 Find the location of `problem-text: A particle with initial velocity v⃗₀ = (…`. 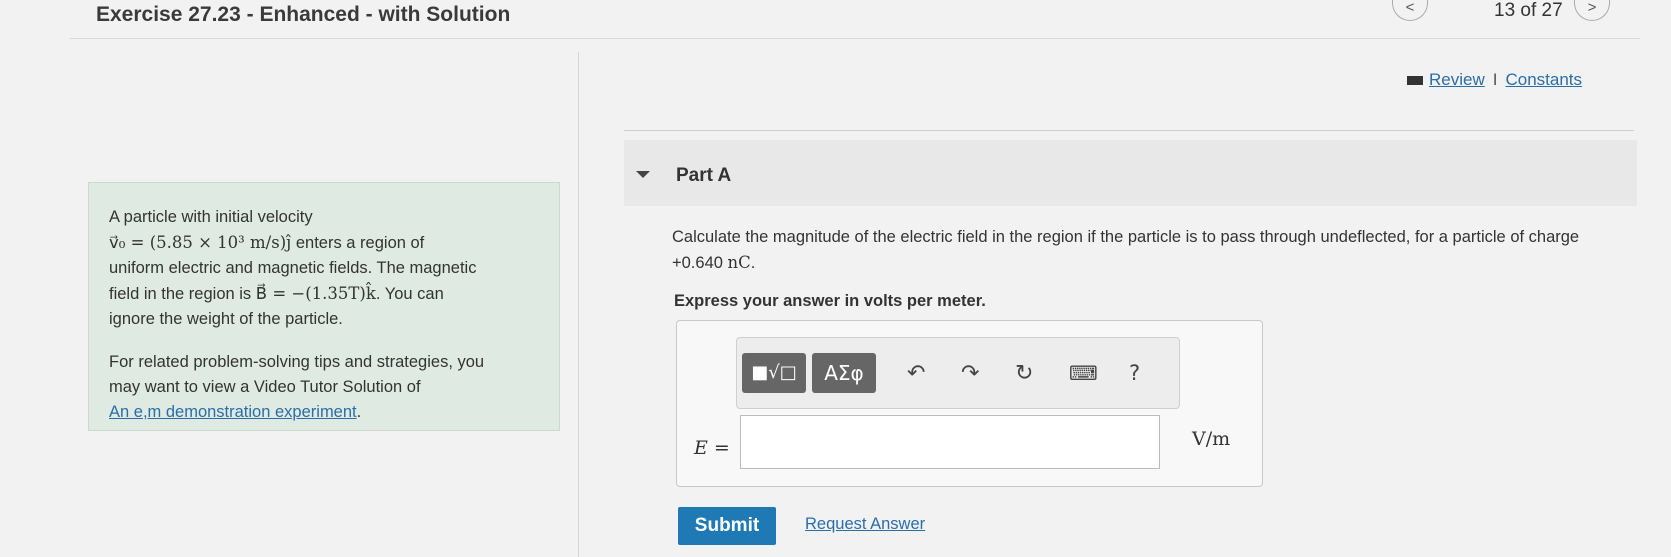

problem-text: A particle with initial velocity v⃗₀ = (… is located at coordinates (293, 268).